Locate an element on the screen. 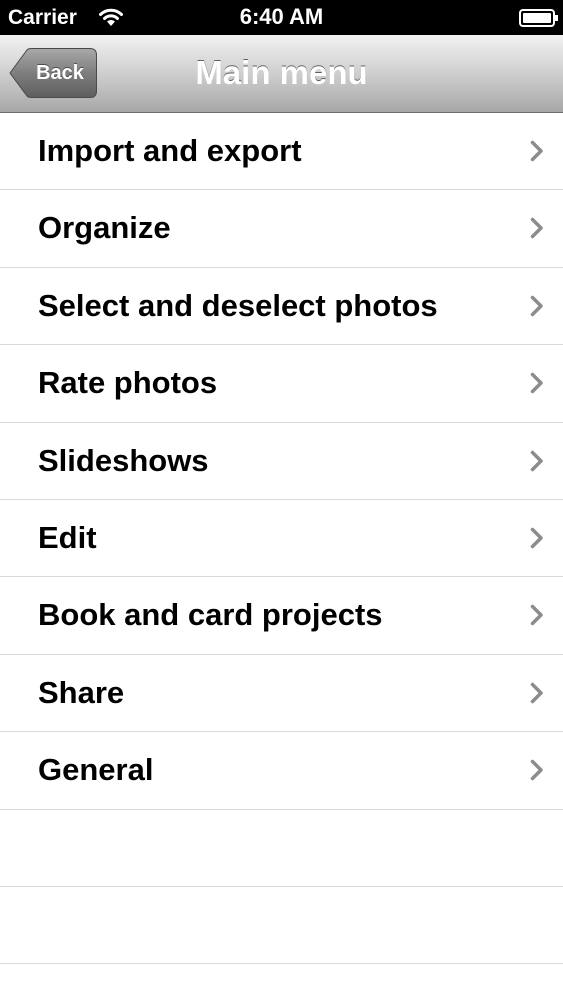 Image resolution: width=563 pixels, height=1000 pixels. clock-time: 6:40 AM is located at coordinates (281, 16).